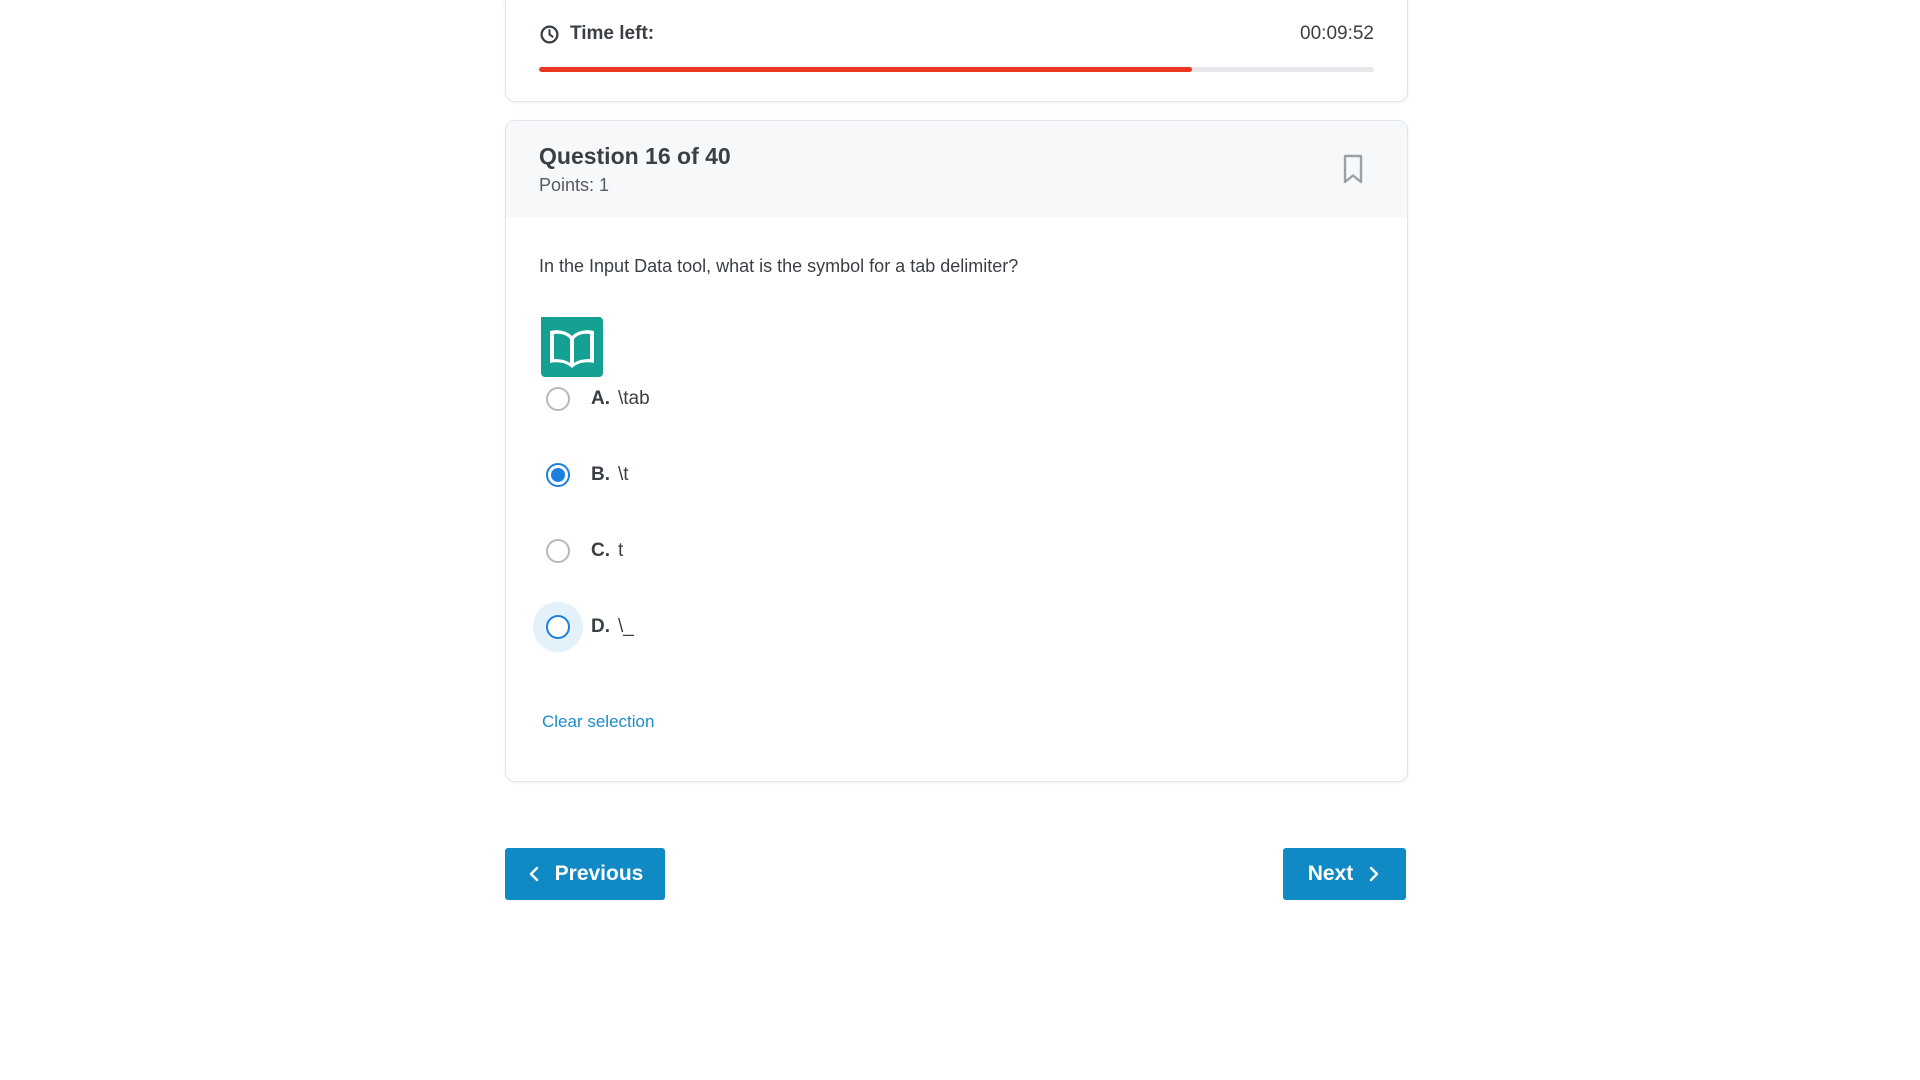 This screenshot has height=1080, width=1920. What do you see at coordinates (956, 169) in the screenshot?
I see `question-header: Question 16 of 40 Points: 1` at bounding box center [956, 169].